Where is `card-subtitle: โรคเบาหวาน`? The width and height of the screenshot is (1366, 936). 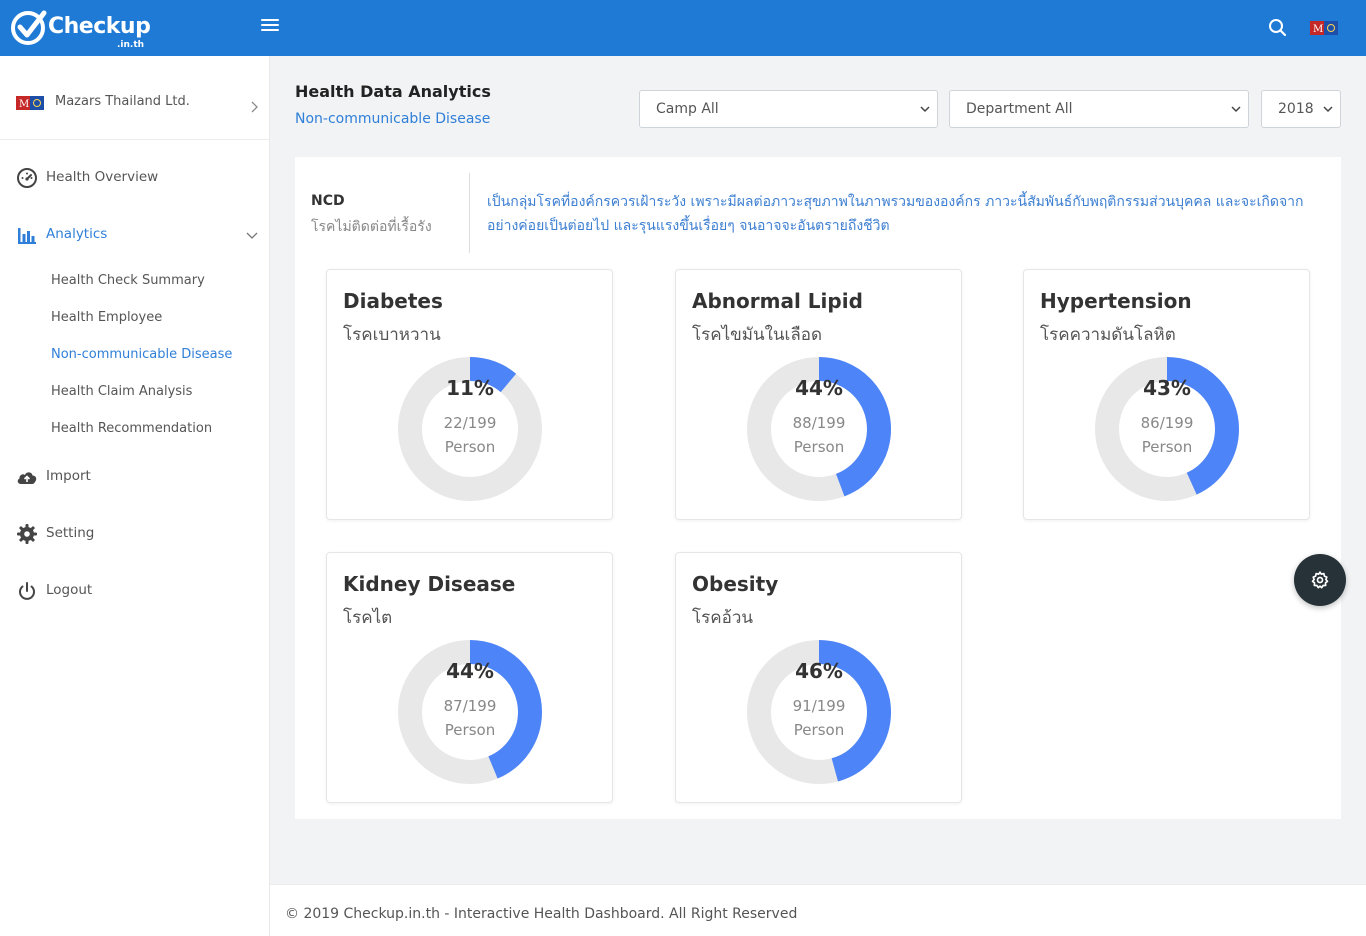
card-subtitle: โรคเบาหวาน is located at coordinates (392, 335).